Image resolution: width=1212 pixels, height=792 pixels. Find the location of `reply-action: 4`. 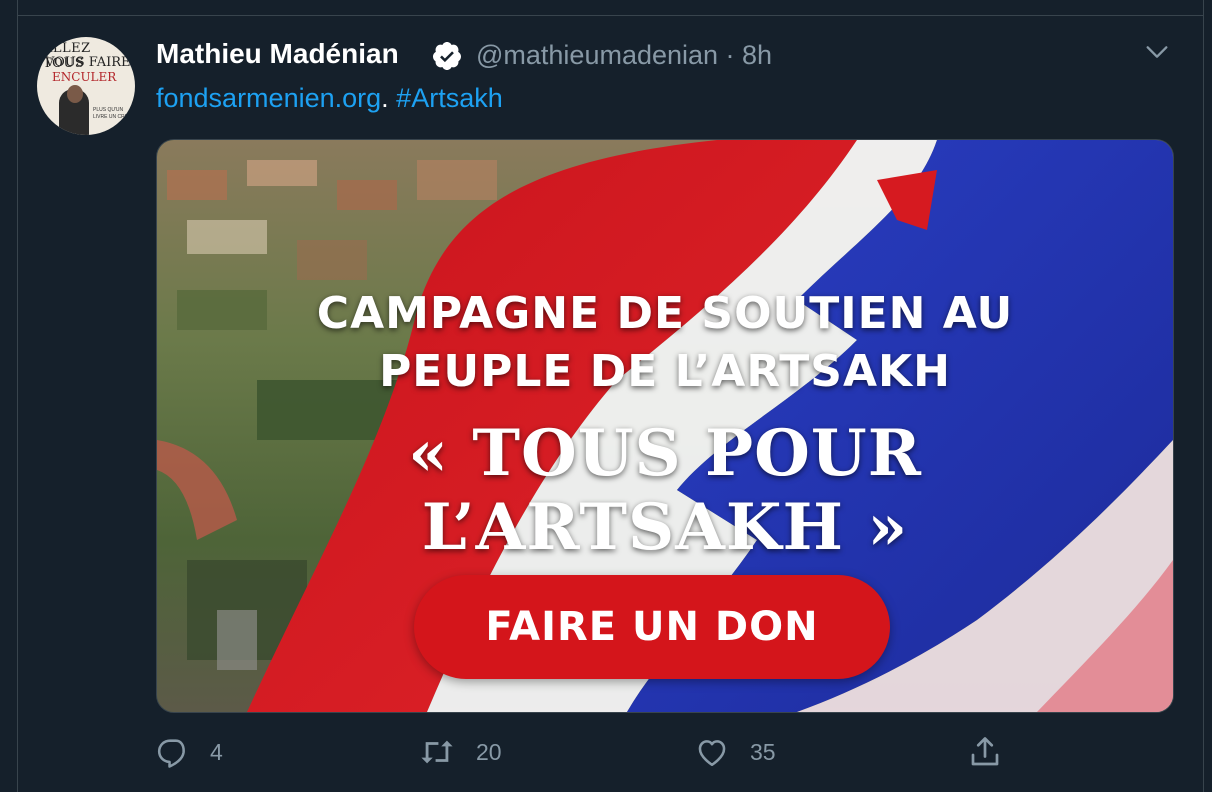

reply-action: 4 is located at coordinates (189, 752).